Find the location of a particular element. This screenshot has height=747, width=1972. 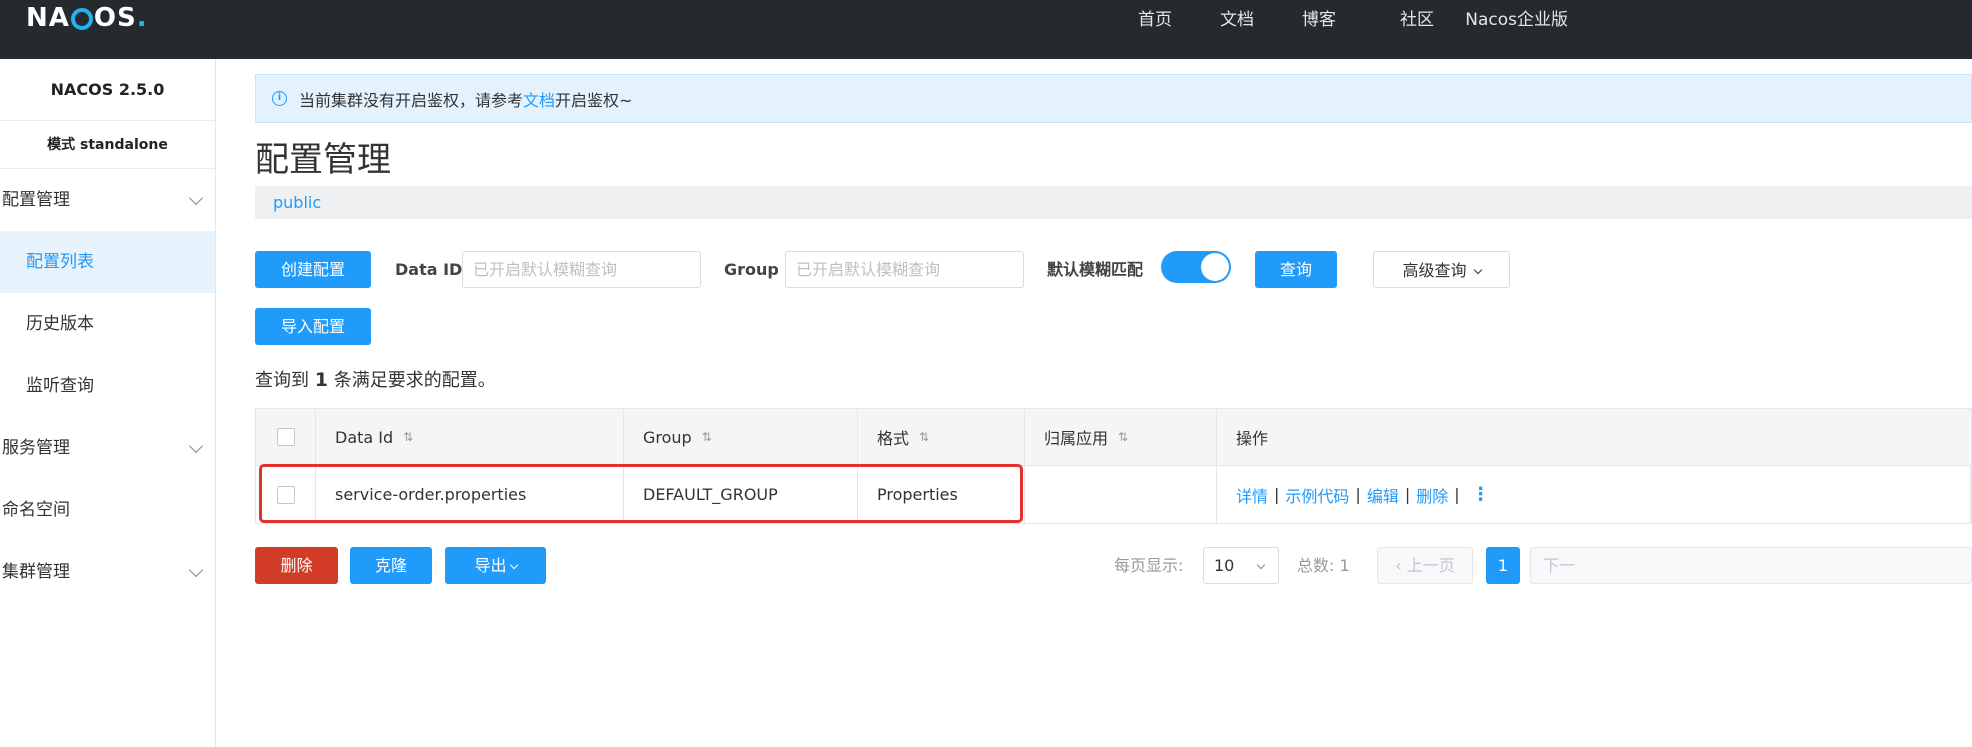

header-label: Group is located at coordinates (667, 437).